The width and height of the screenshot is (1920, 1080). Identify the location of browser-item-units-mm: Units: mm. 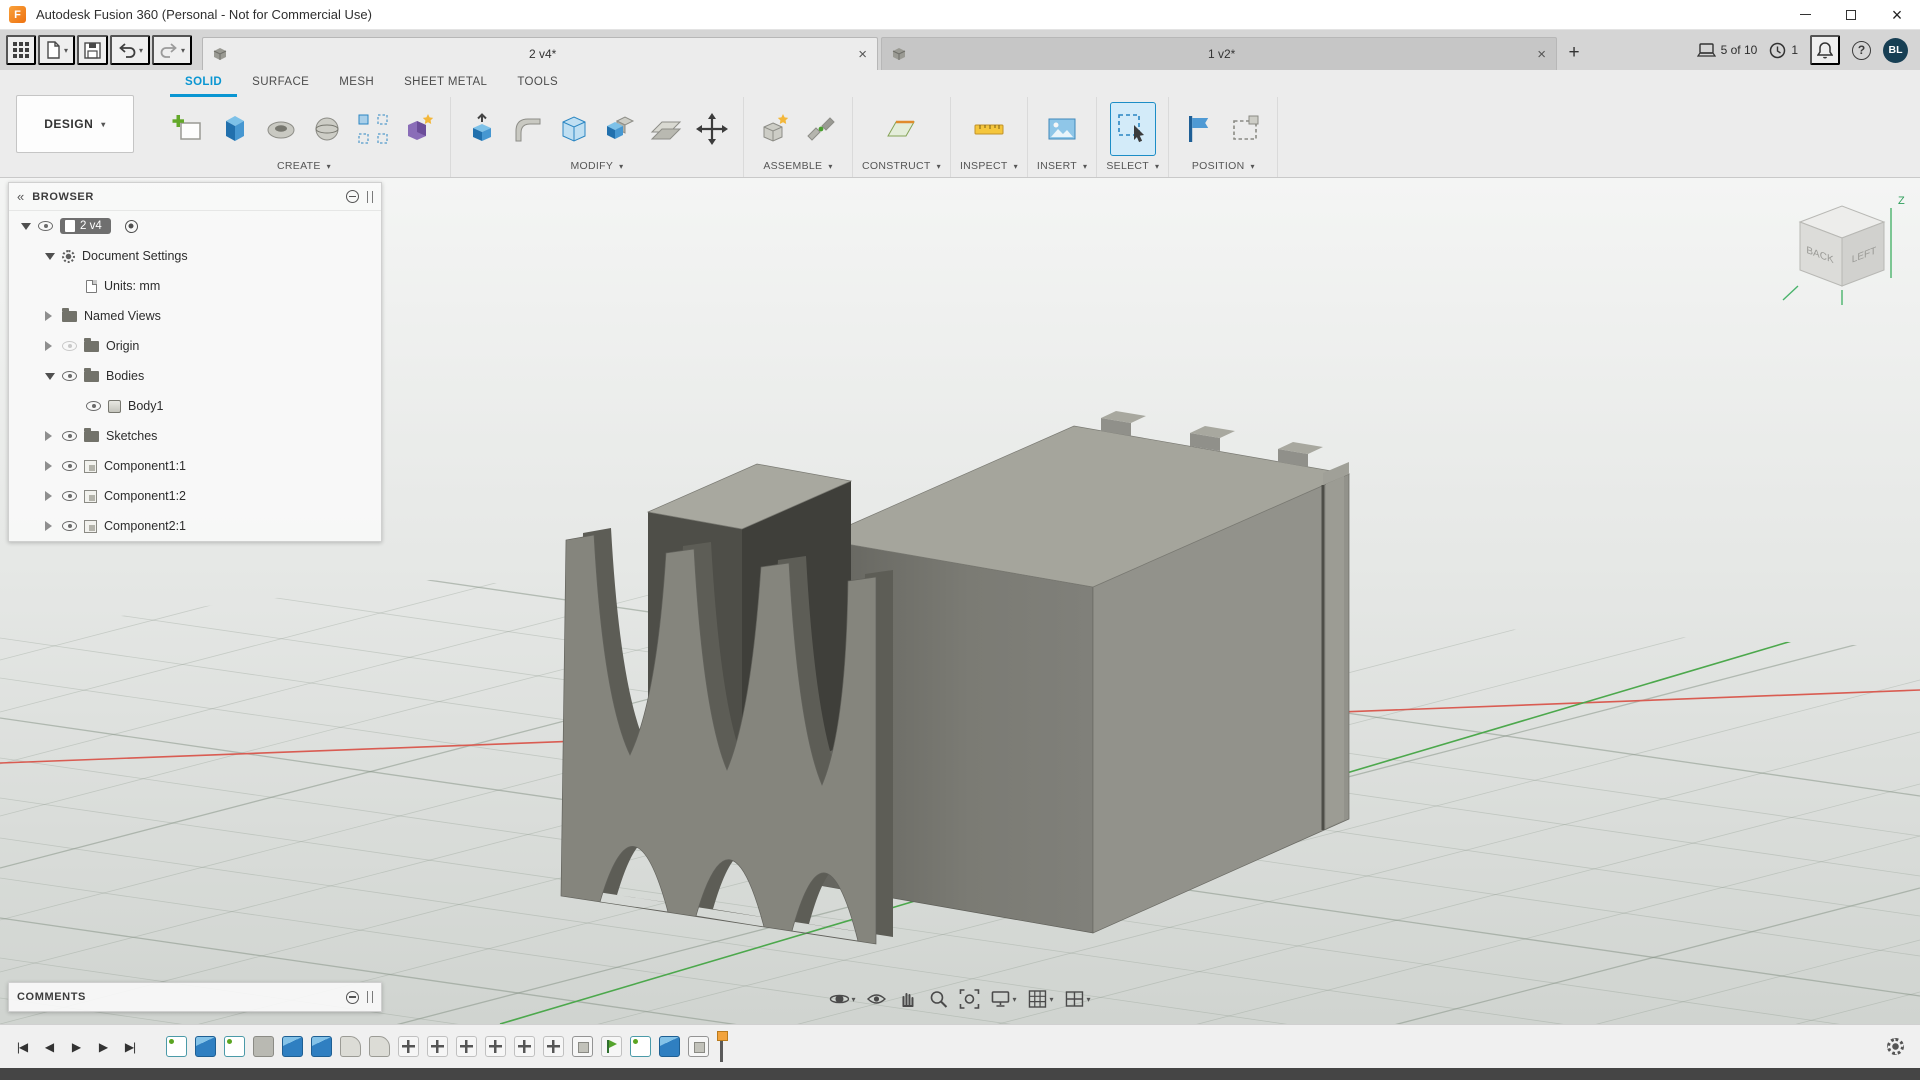
(195, 286).